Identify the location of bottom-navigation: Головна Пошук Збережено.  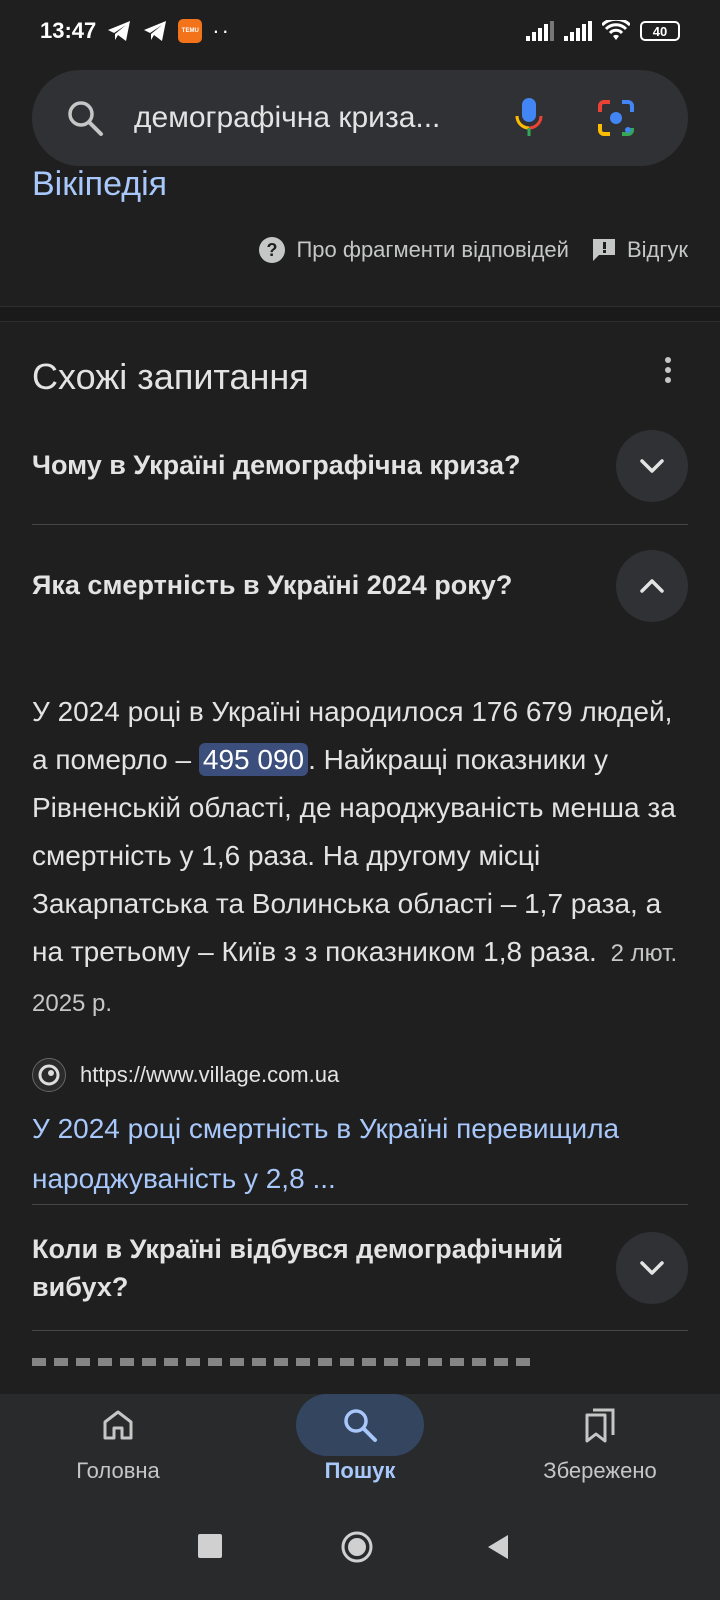
(360, 1449).